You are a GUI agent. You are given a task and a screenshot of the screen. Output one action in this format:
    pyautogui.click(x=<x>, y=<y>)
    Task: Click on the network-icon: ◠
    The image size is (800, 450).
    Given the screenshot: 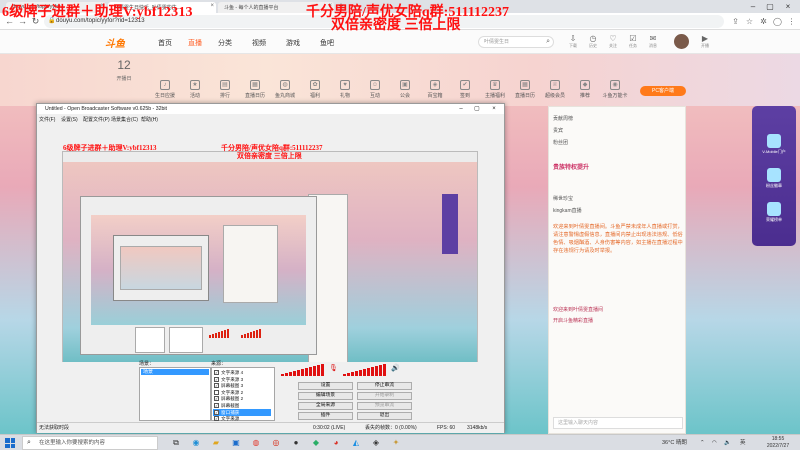 What is the action you would take?
    pyautogui.click(x=714, y=442)
    